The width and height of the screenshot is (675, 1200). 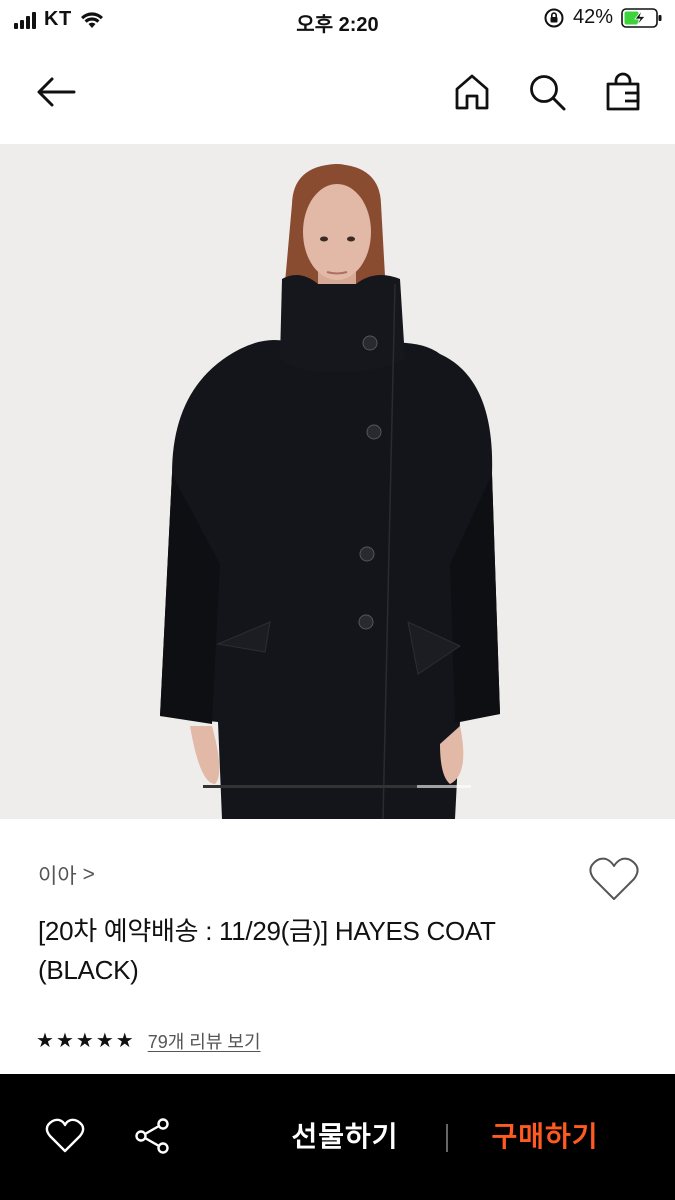 I want to click on shopping-bag-icon, so click(x=623, y=91).